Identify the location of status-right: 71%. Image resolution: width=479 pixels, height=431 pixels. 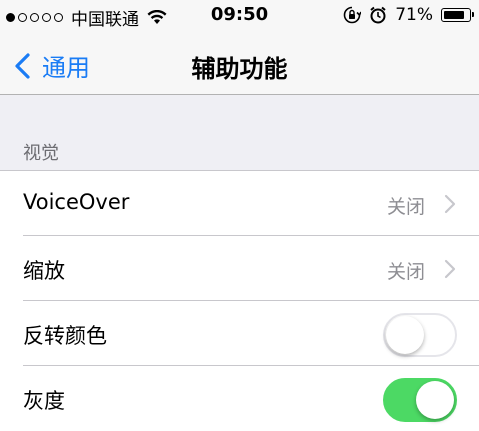
(408, 15).